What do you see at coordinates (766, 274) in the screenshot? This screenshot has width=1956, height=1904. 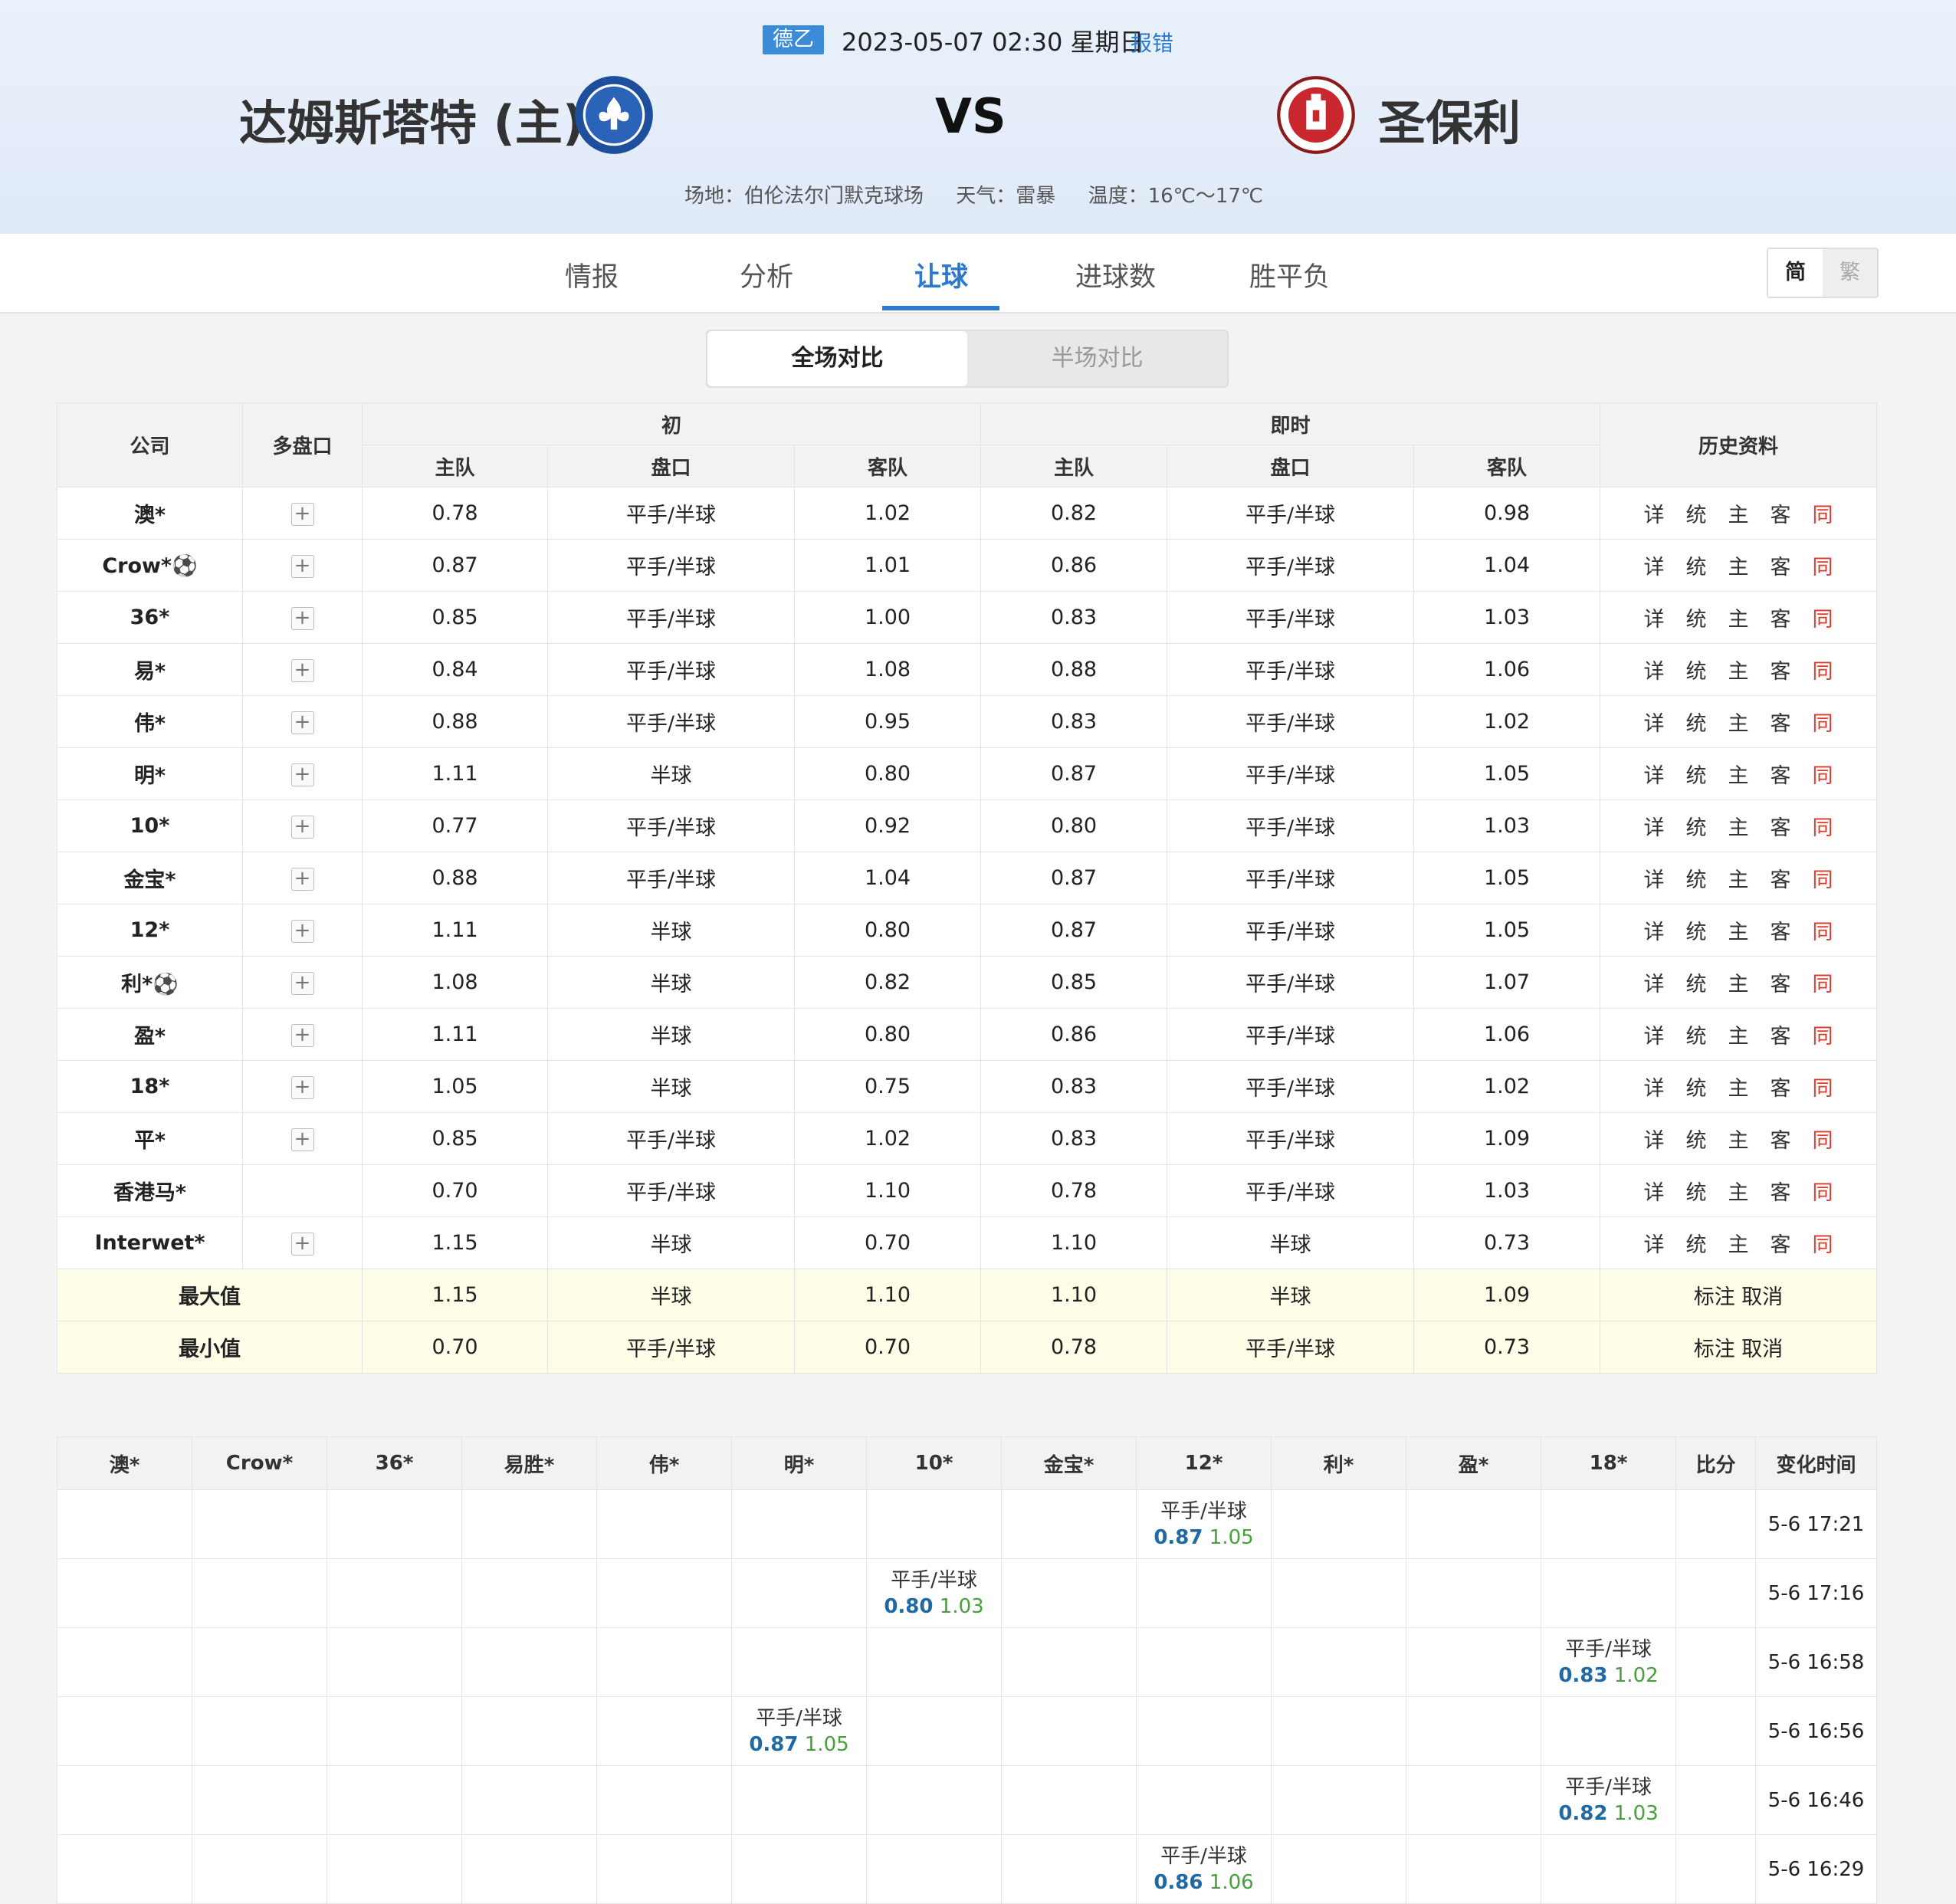 I see `tab-analysis: 分析` at bounding box center [766, 274].